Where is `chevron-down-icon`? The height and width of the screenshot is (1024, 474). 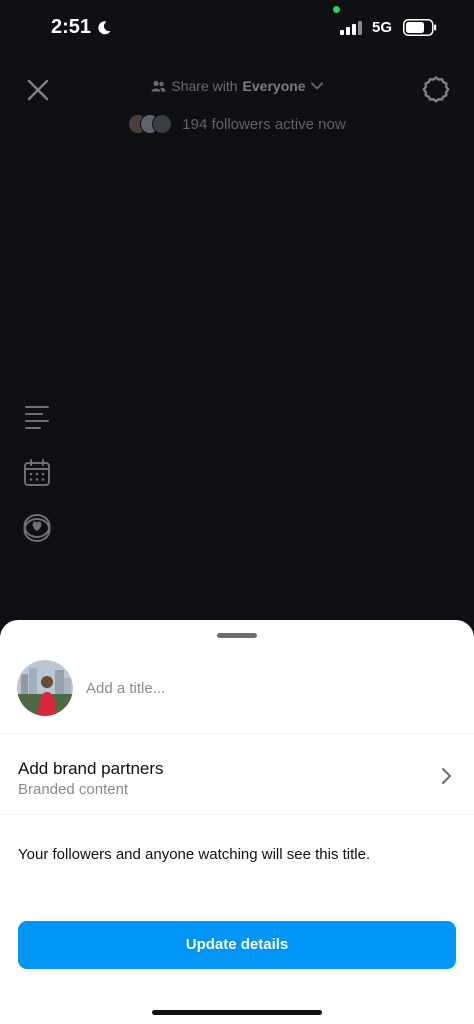 chevron-down-icon is located at coordinates (316, 86).